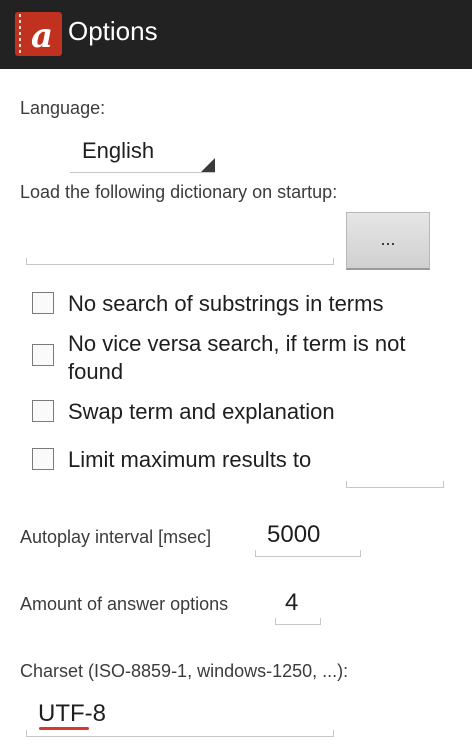 This screenshot has width=472, height=754. I want to click on svg-text: a, so click(42, 36).